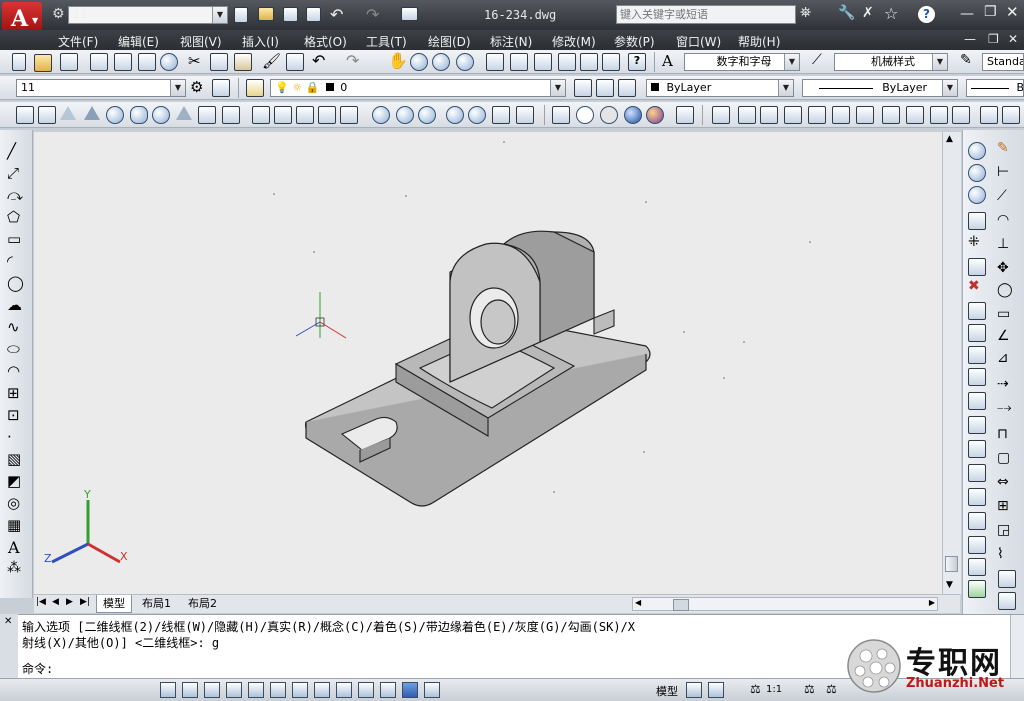  What do you see at coordinates (868, 13) in the screenshot?
I see `satellite-icon: ✗` at bounding box center [868, 13].